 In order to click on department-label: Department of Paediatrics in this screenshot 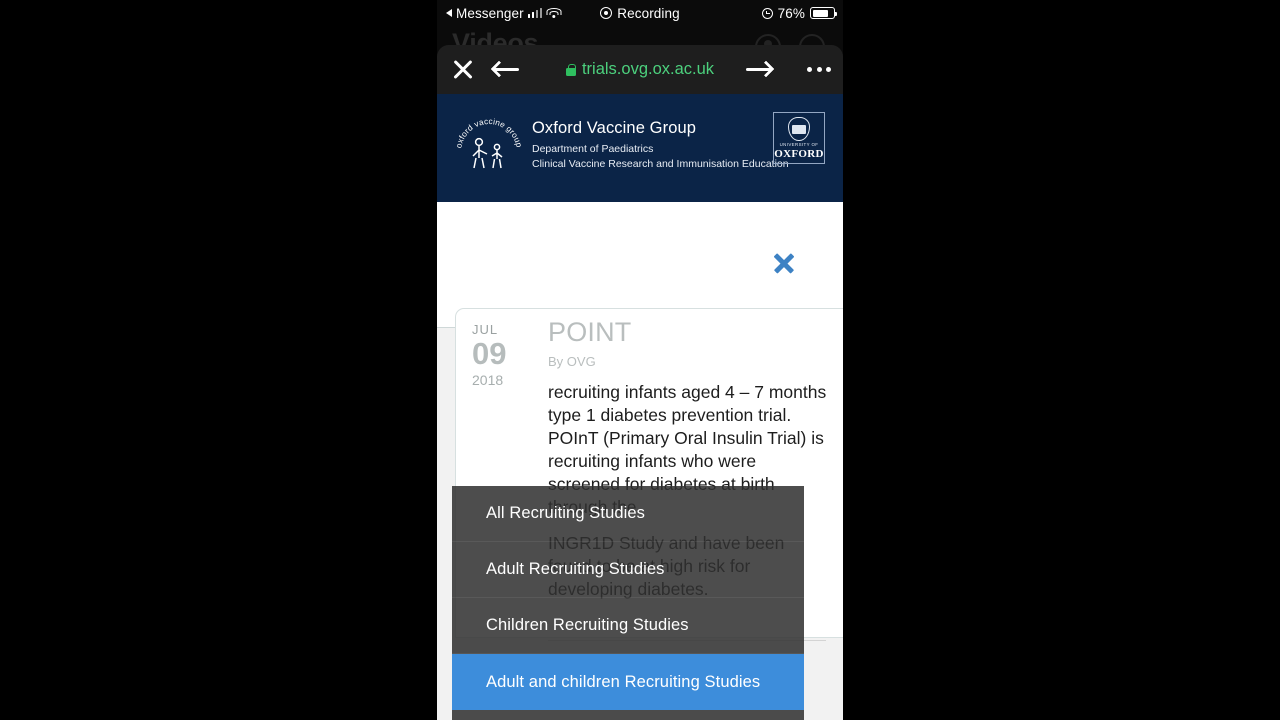, I will do `click(593, 149)`.